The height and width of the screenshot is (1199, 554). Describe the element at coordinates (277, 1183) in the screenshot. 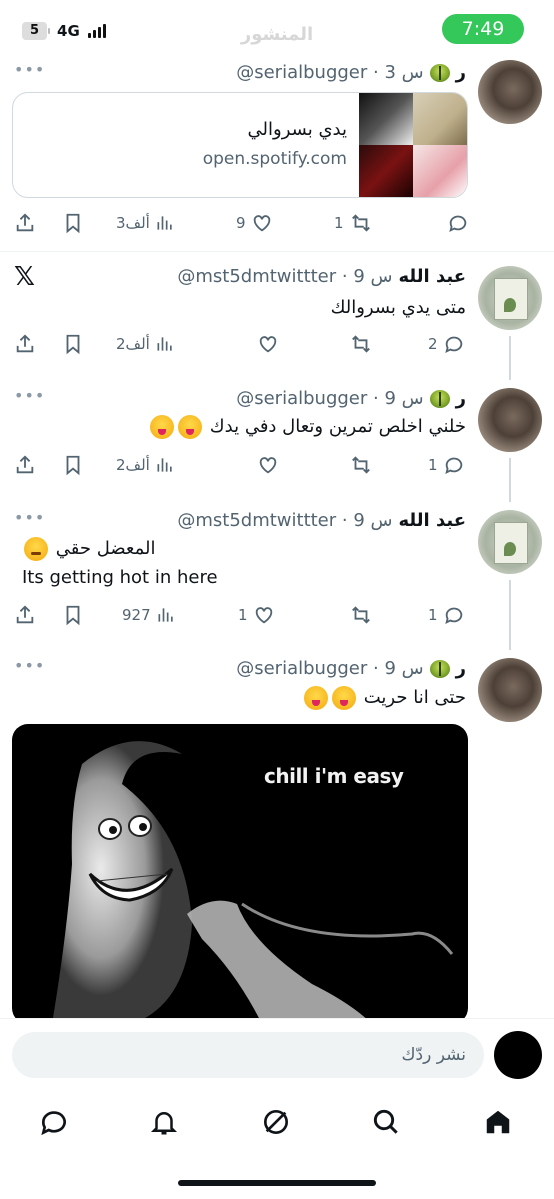

I see `home-indicator` at that location.